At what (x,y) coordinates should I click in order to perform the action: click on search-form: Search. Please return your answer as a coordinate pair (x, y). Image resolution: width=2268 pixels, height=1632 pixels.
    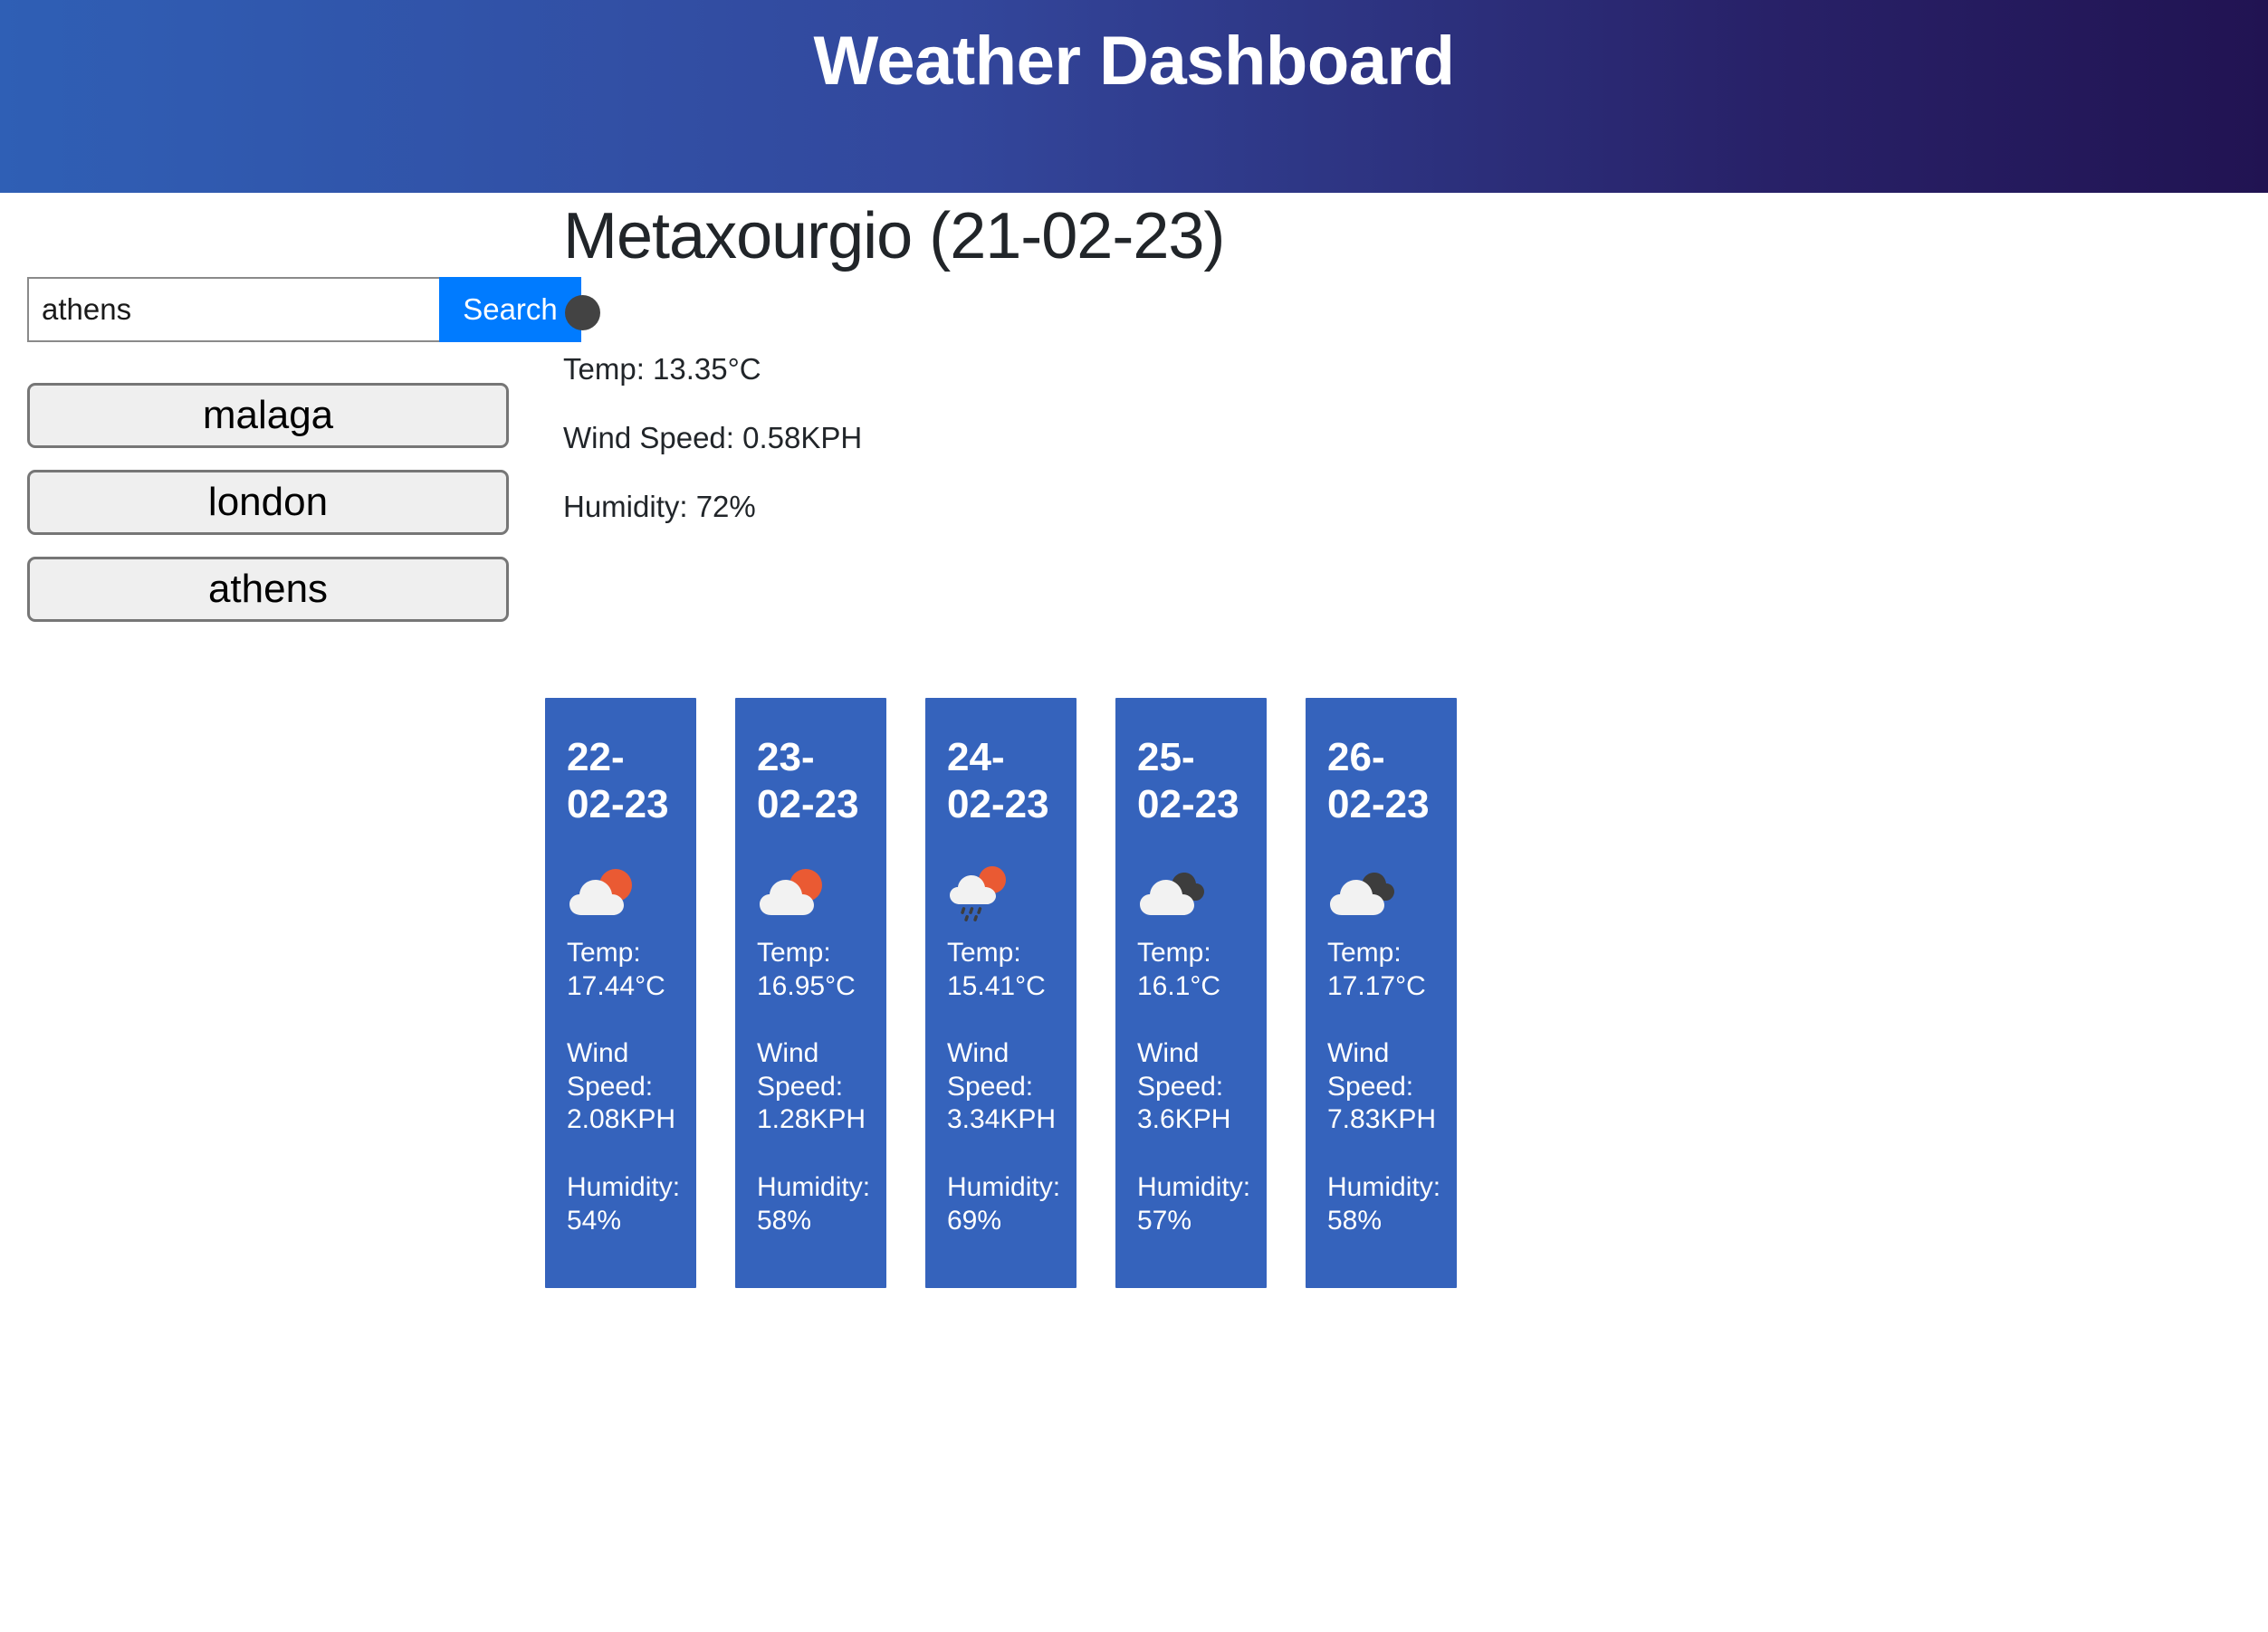
    Looking at the image, I should click on (304, 309).